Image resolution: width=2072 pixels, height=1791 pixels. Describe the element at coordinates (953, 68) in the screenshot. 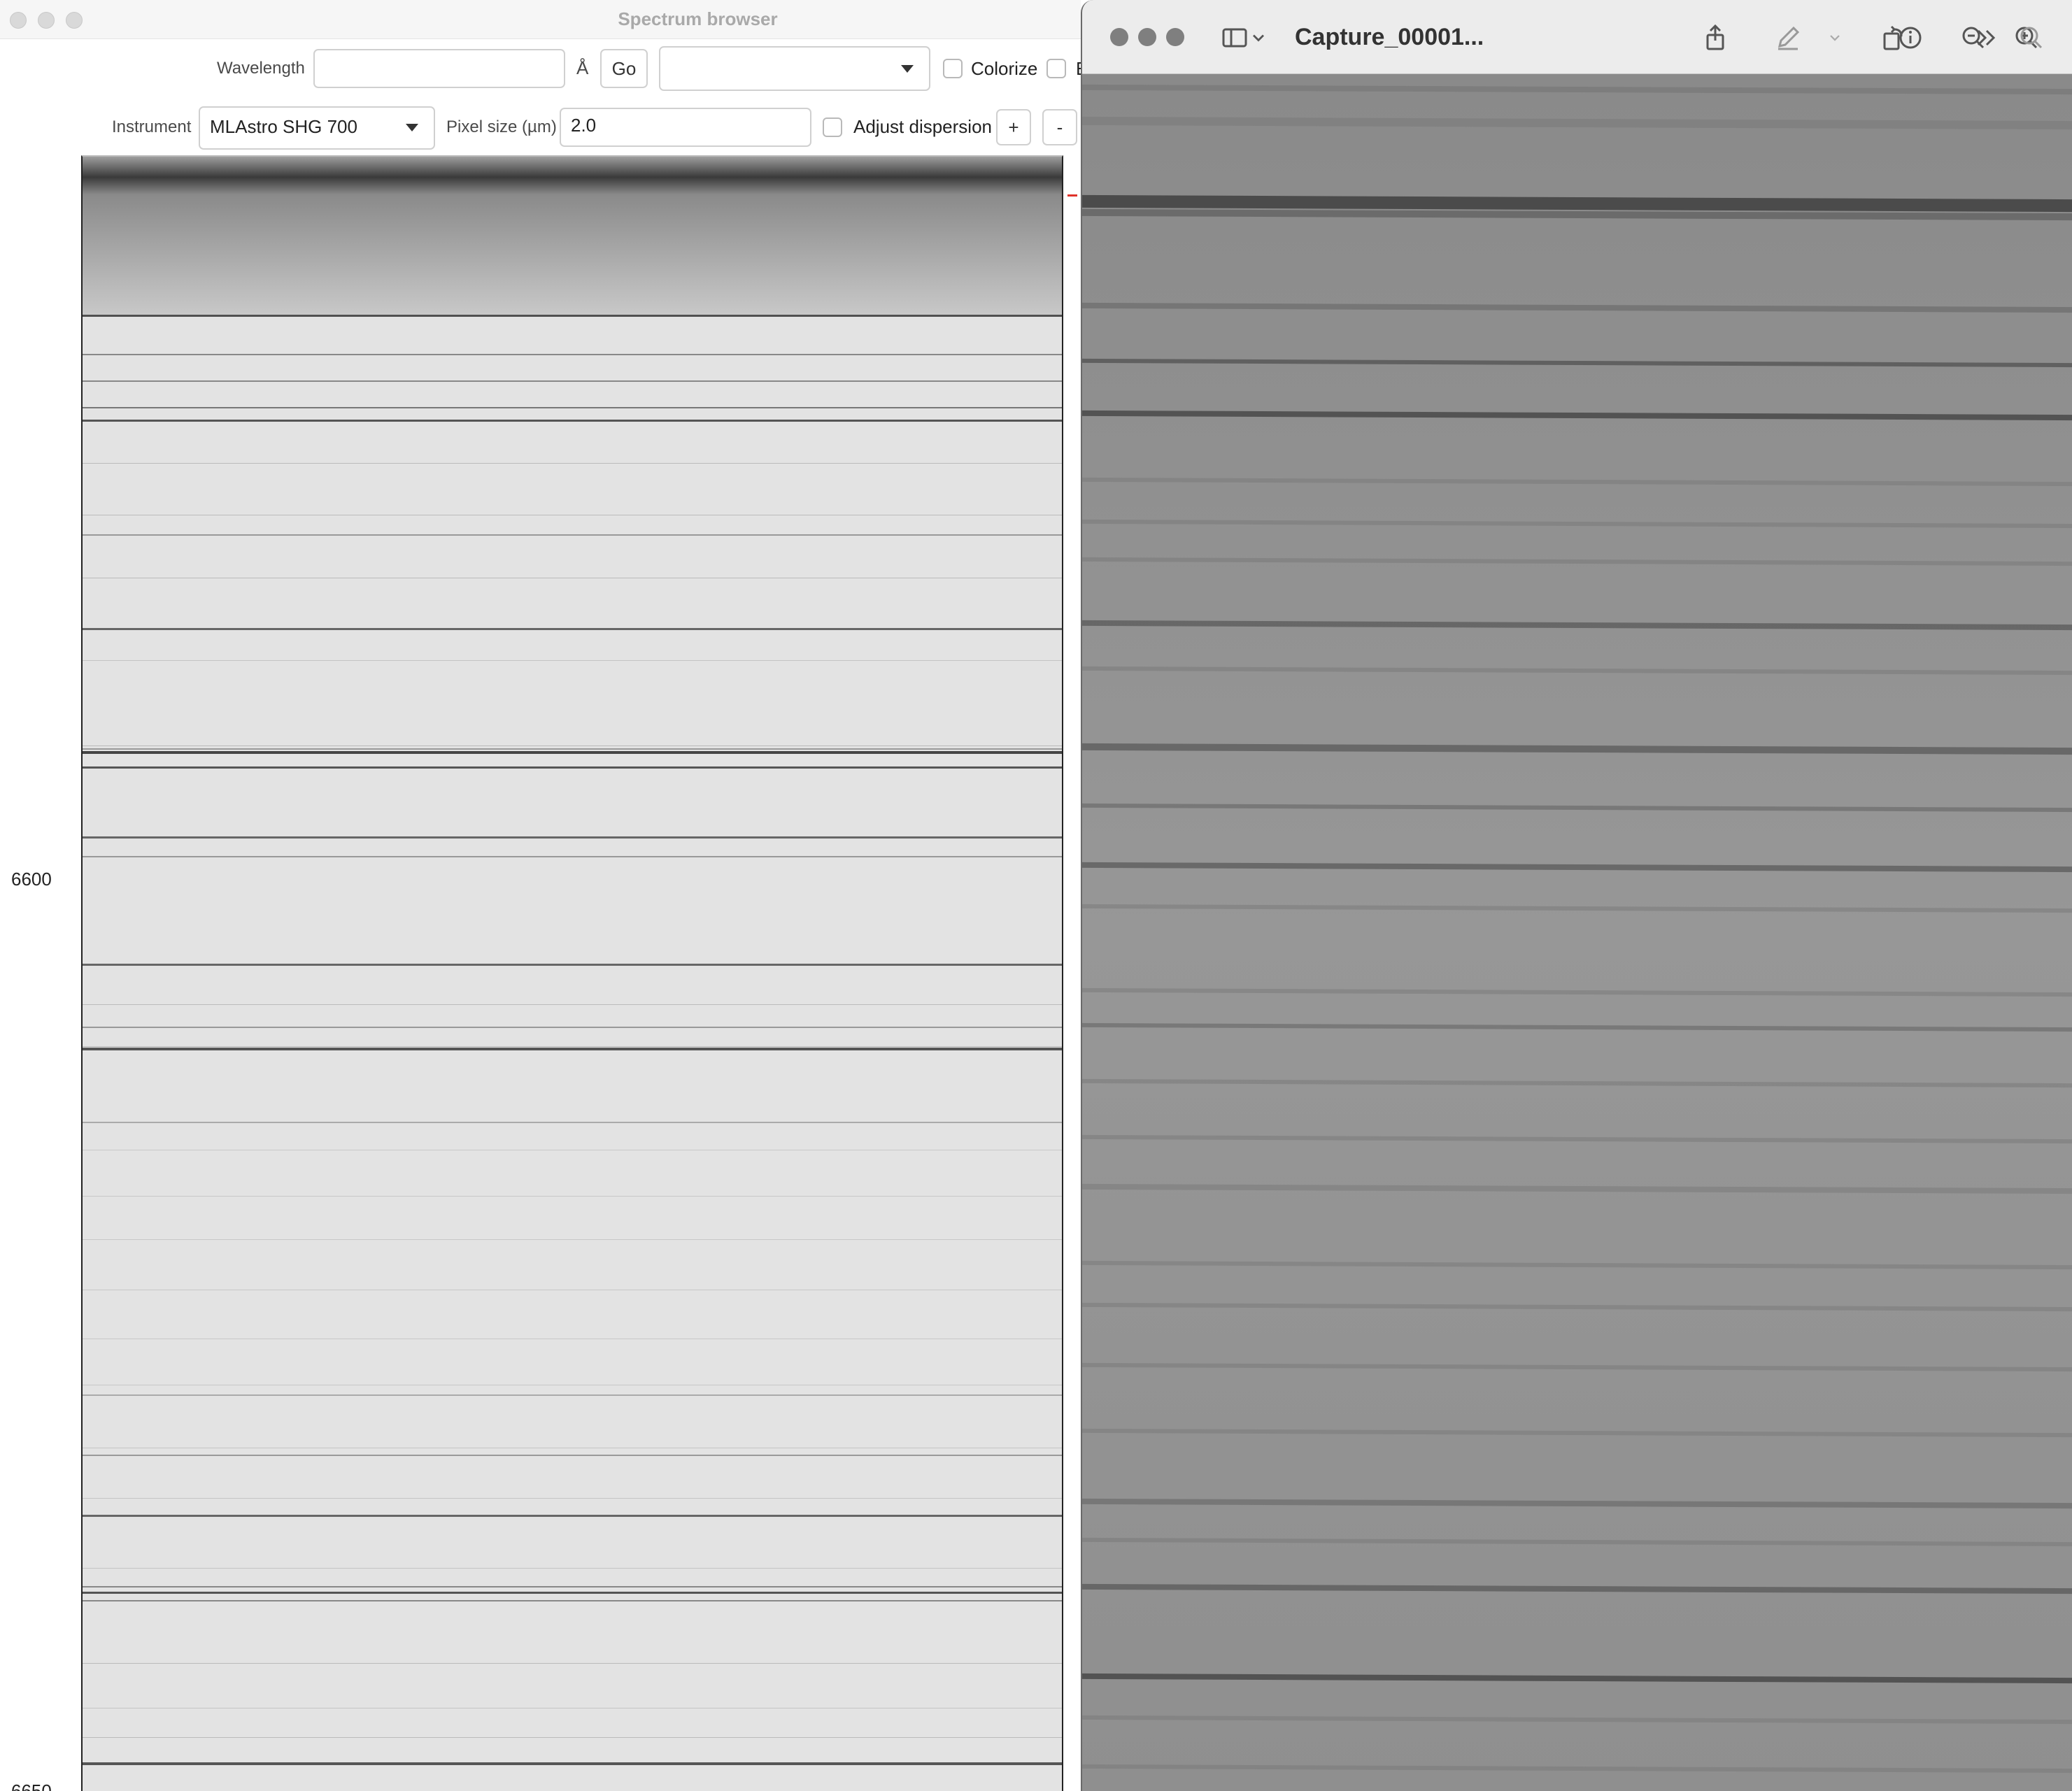

I see `colorize-checkbox` at that location.